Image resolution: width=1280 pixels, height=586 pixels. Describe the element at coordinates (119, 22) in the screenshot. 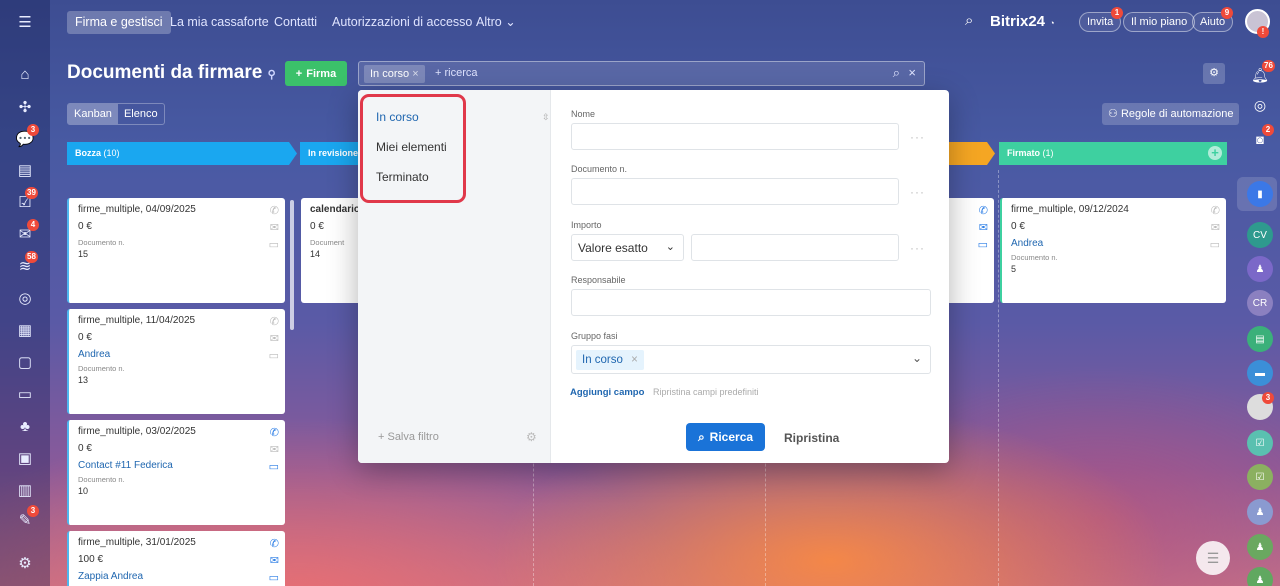

I see `nav-firma-e-gestisci: Firma e gestisci` at that location.